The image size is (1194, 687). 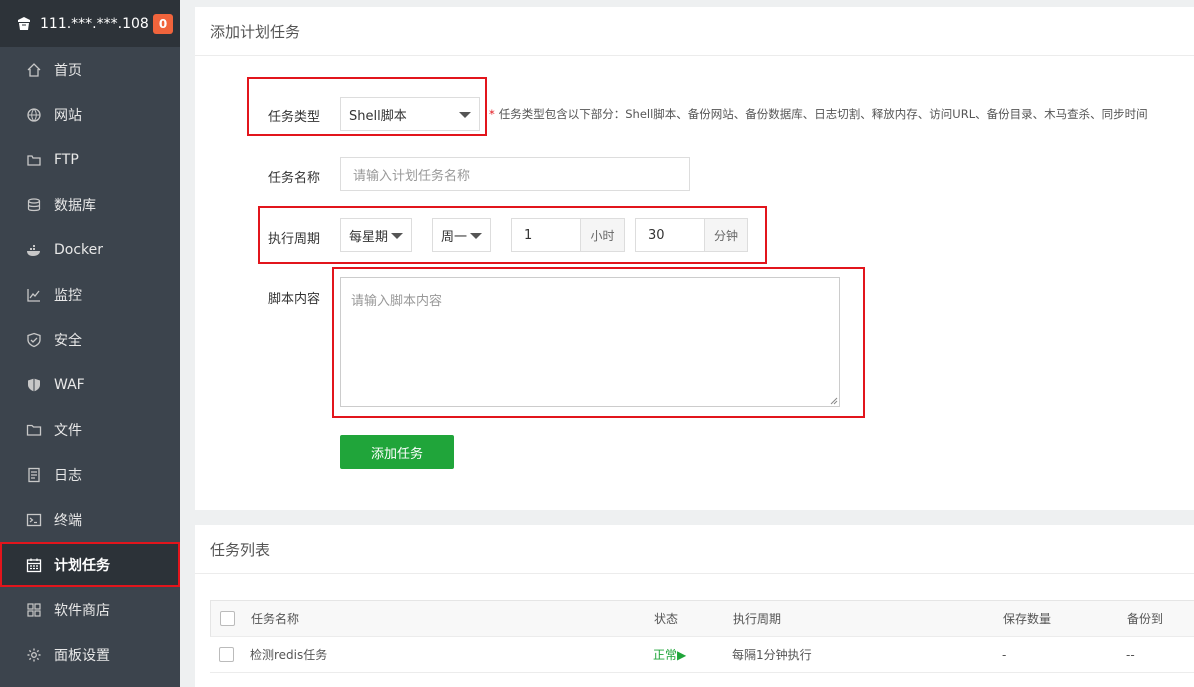 I want to click on select-all-checkbox, so click(x=227, y=618).